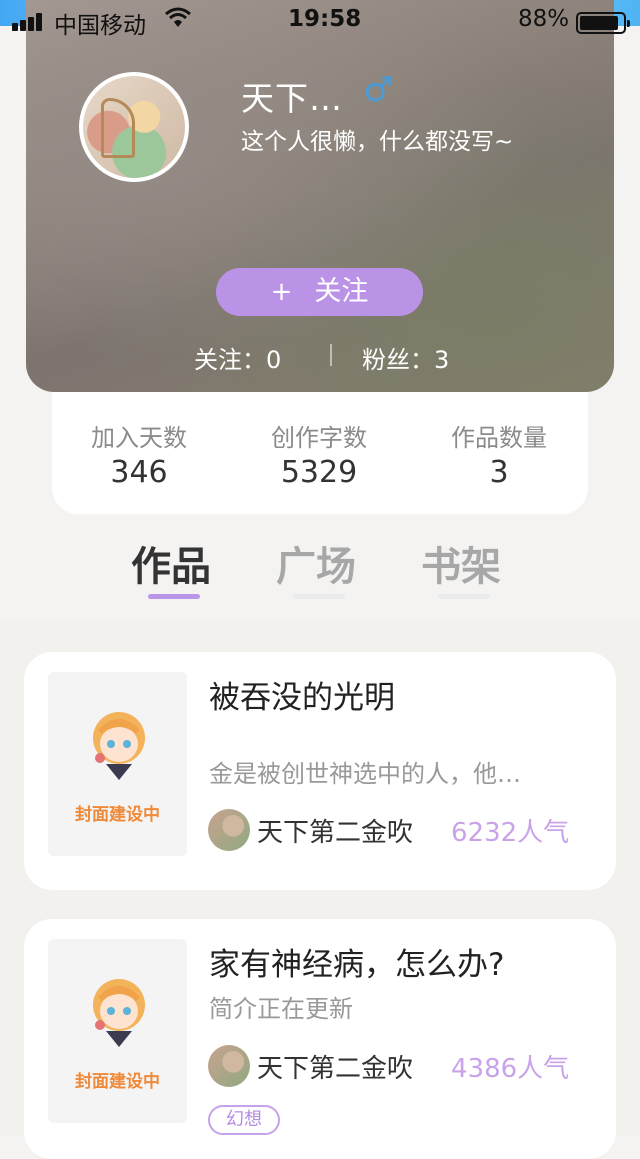 The image size is (640, 1159). I want to click on signal-icon, so click(30, 21).